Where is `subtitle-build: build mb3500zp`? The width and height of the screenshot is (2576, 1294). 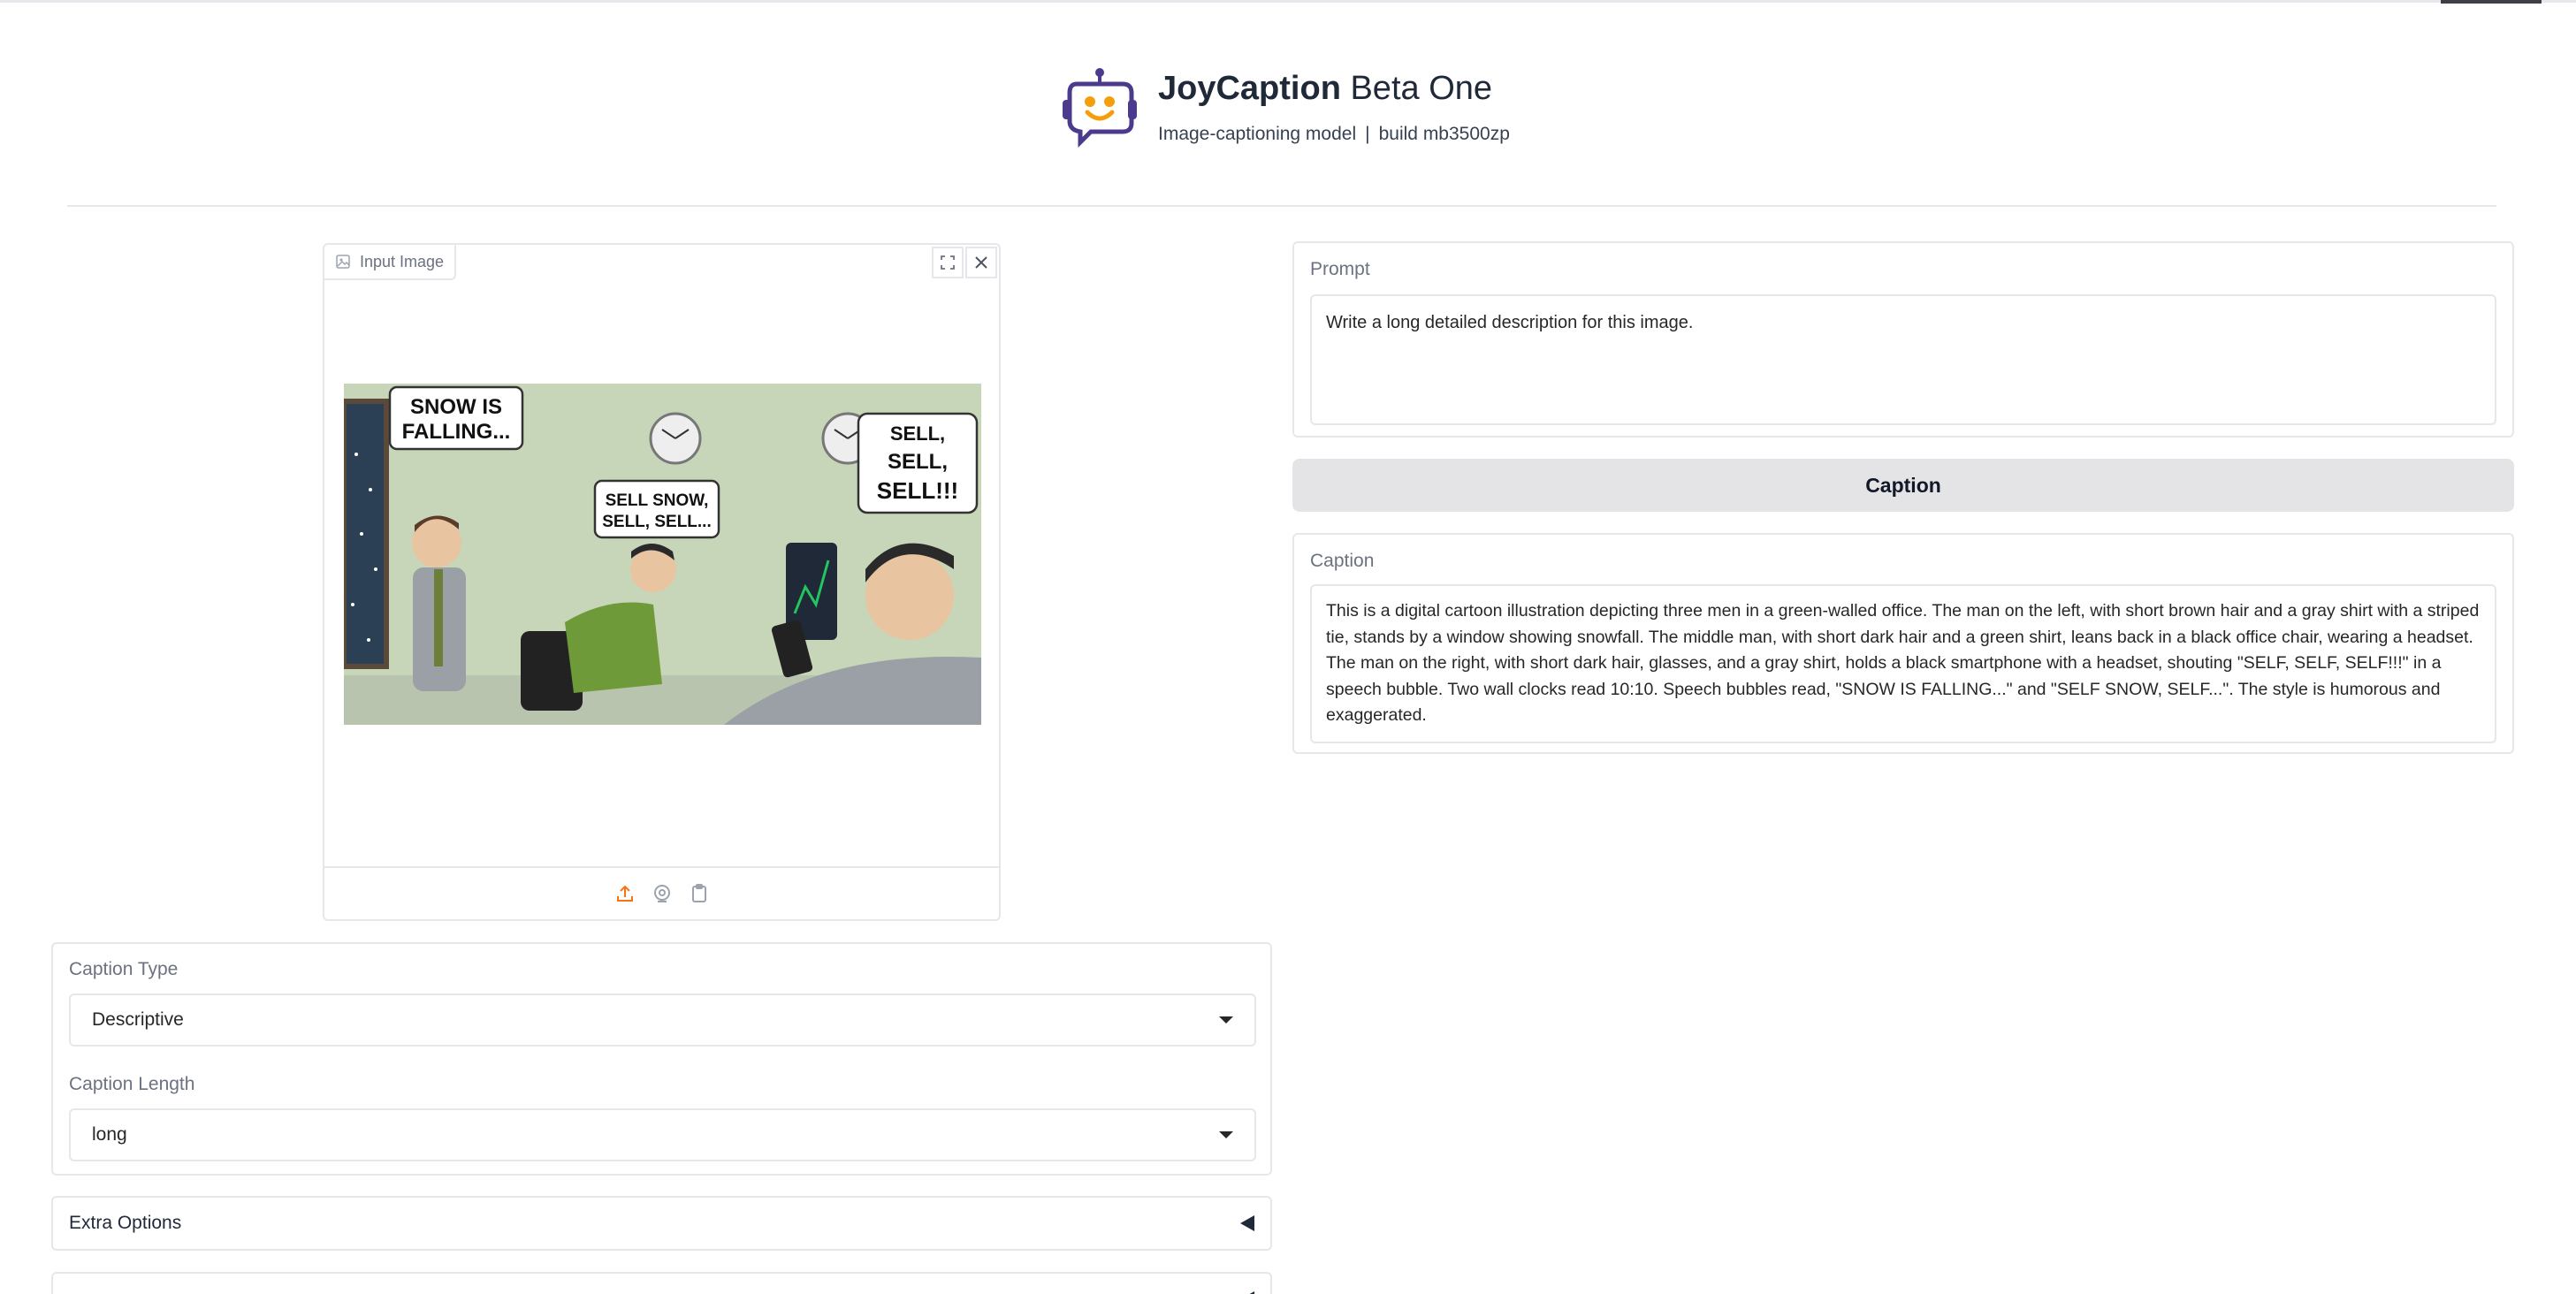 subtitle-build: build mb3500zp is located at coordinates (1444, 134).